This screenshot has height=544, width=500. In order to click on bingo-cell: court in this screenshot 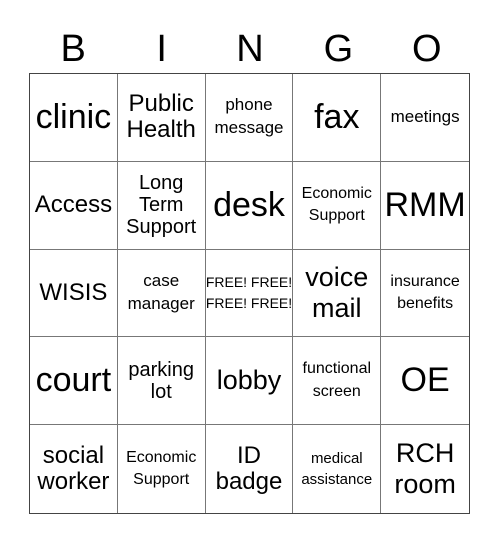, I will do `click(74, 381)`.